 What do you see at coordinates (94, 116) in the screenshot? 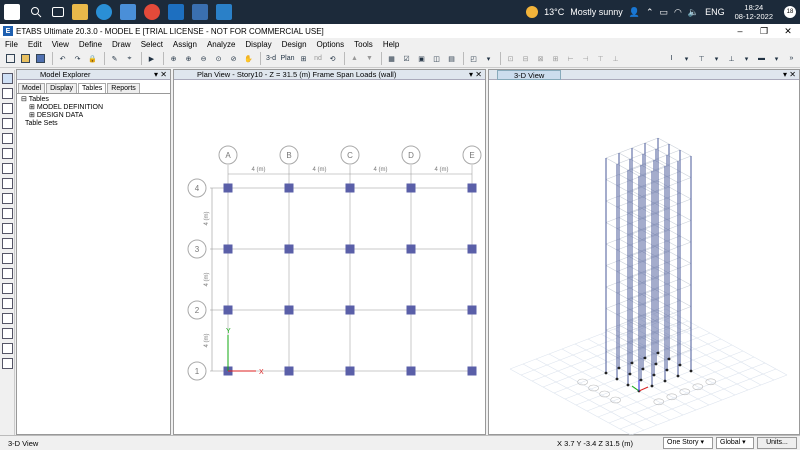
I see `tree-item-design-data: ⊞ DESIGN DATA` at bounding box center [94, 116].